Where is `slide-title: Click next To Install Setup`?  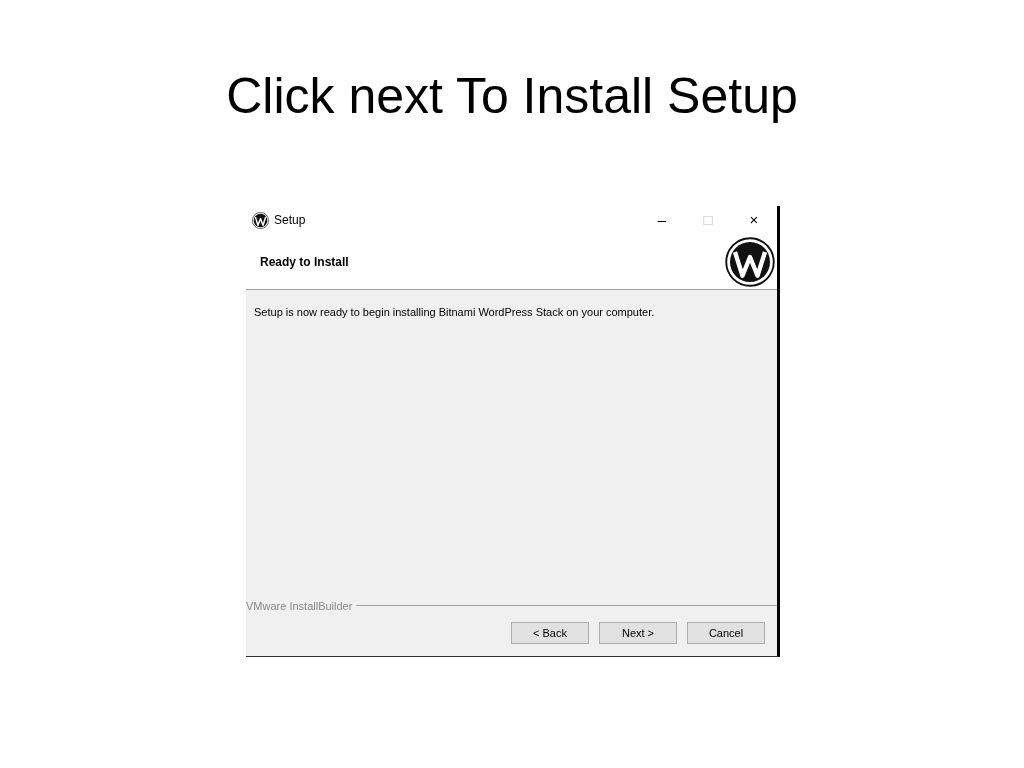 slide-title: Click next To Install Setup is located at coordinates (512, 96).